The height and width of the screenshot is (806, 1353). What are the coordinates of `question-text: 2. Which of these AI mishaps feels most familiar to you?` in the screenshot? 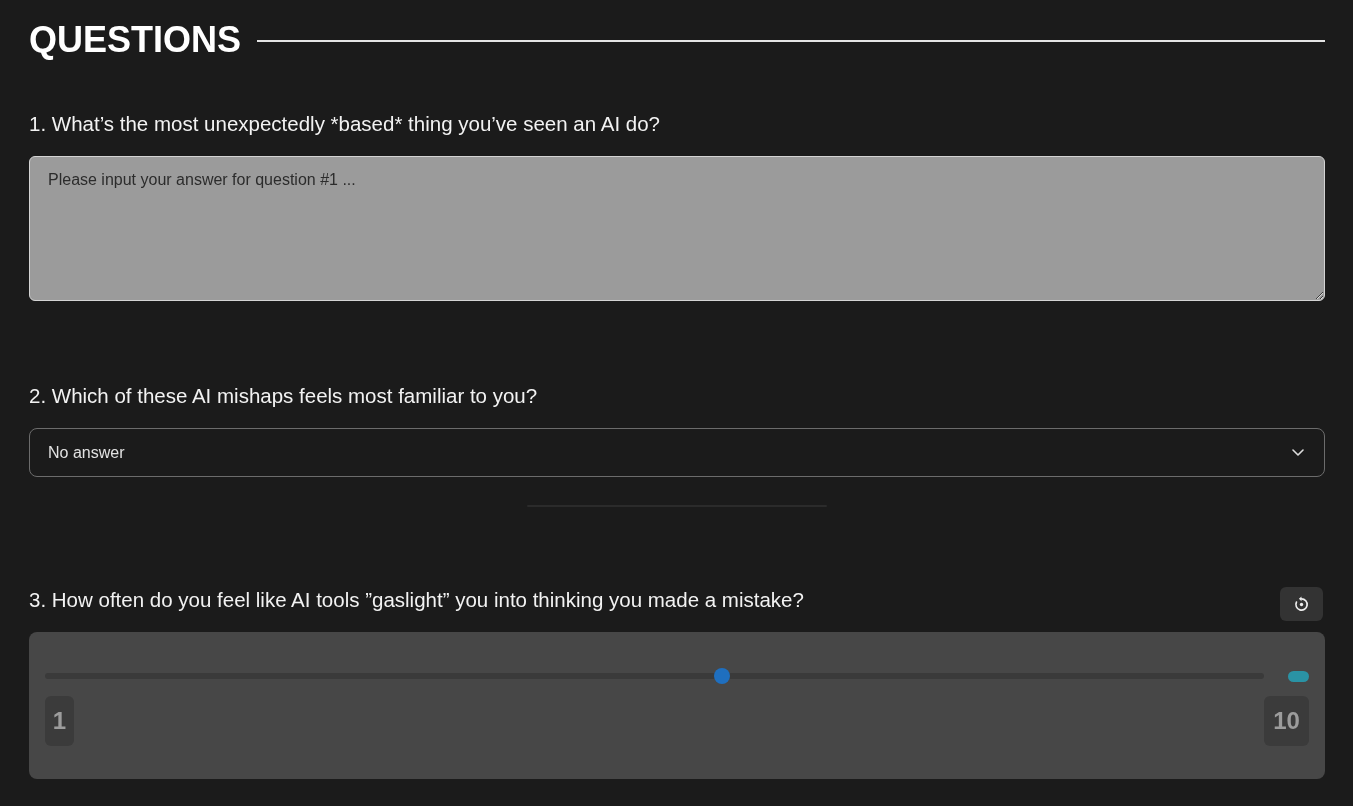 It's located at (284, 396).